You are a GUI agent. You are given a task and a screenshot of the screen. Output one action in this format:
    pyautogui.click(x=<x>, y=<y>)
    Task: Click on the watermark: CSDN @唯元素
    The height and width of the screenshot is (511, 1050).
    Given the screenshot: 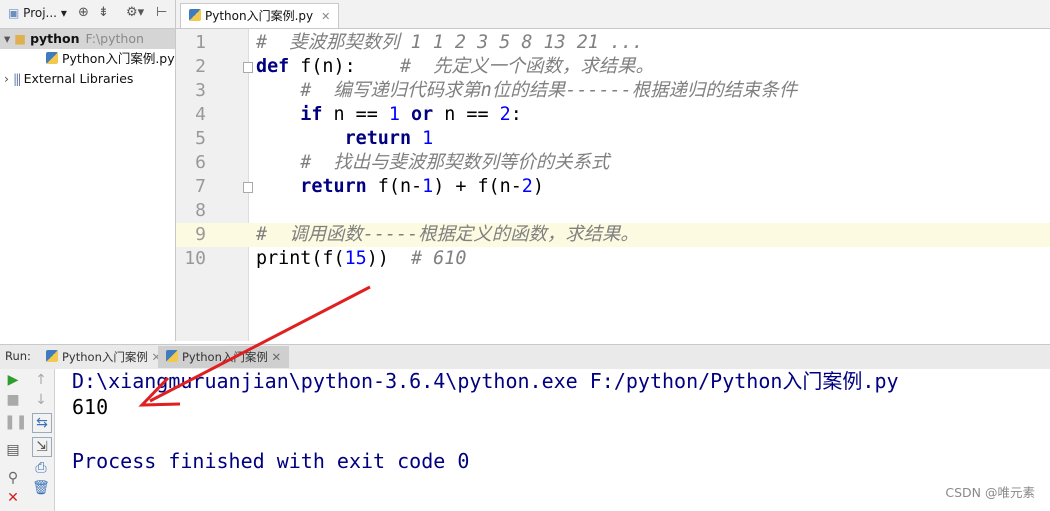 What is the action you would take?
    pyautogui.click(x=990, y=492)
    